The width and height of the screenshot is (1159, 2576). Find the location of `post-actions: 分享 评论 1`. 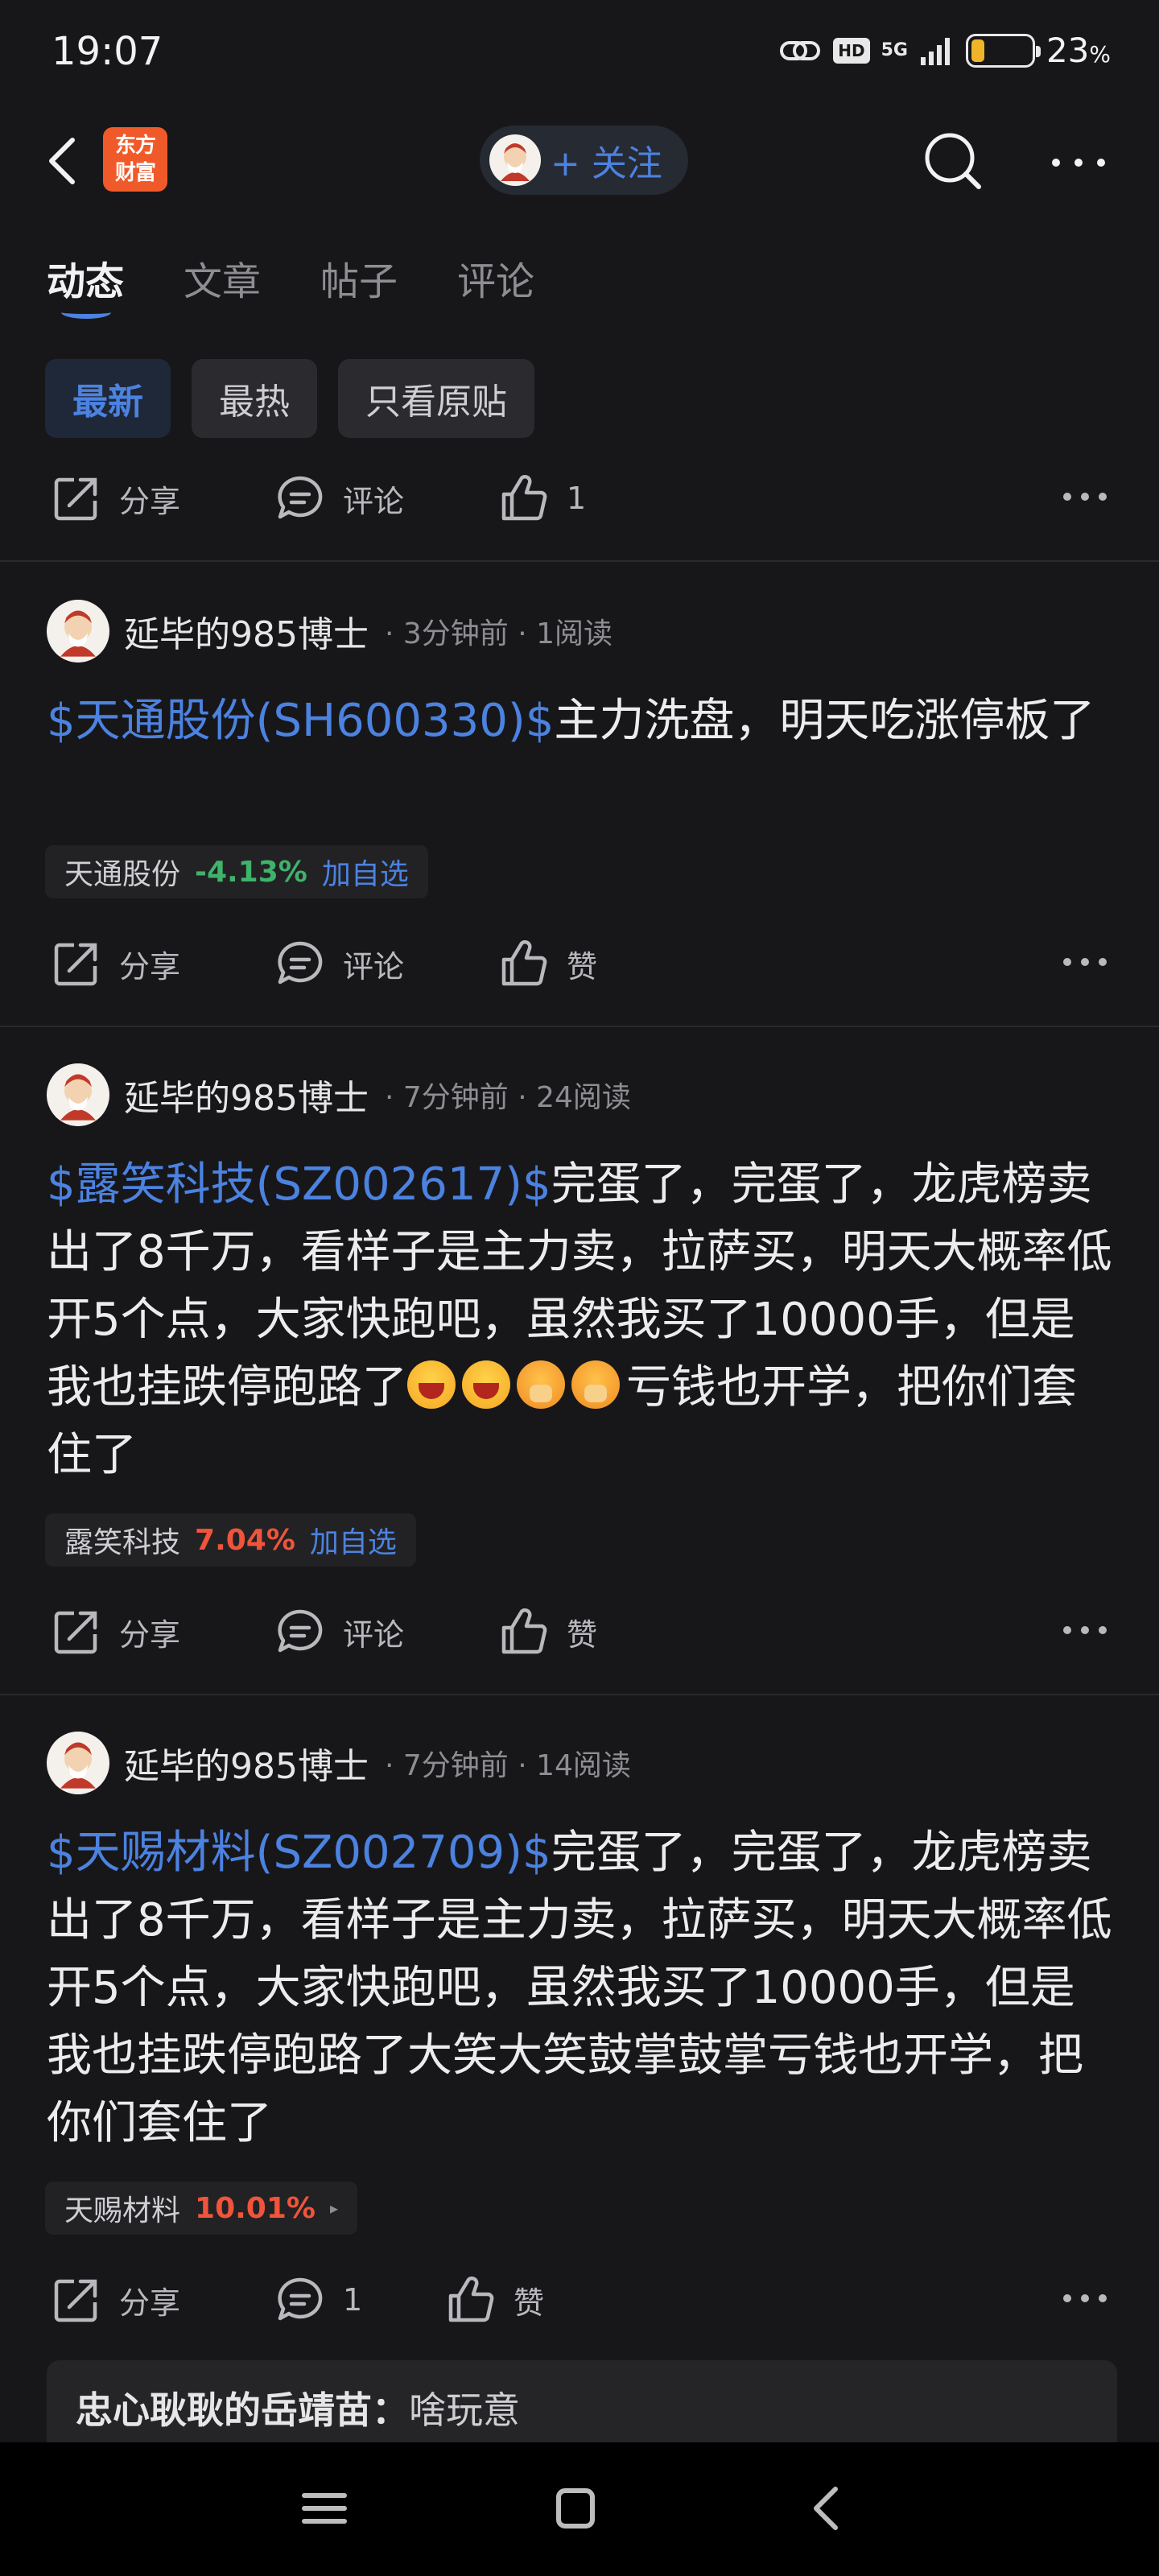

post-actions: 分享 评论 1 is located at coordinates (579, 498).